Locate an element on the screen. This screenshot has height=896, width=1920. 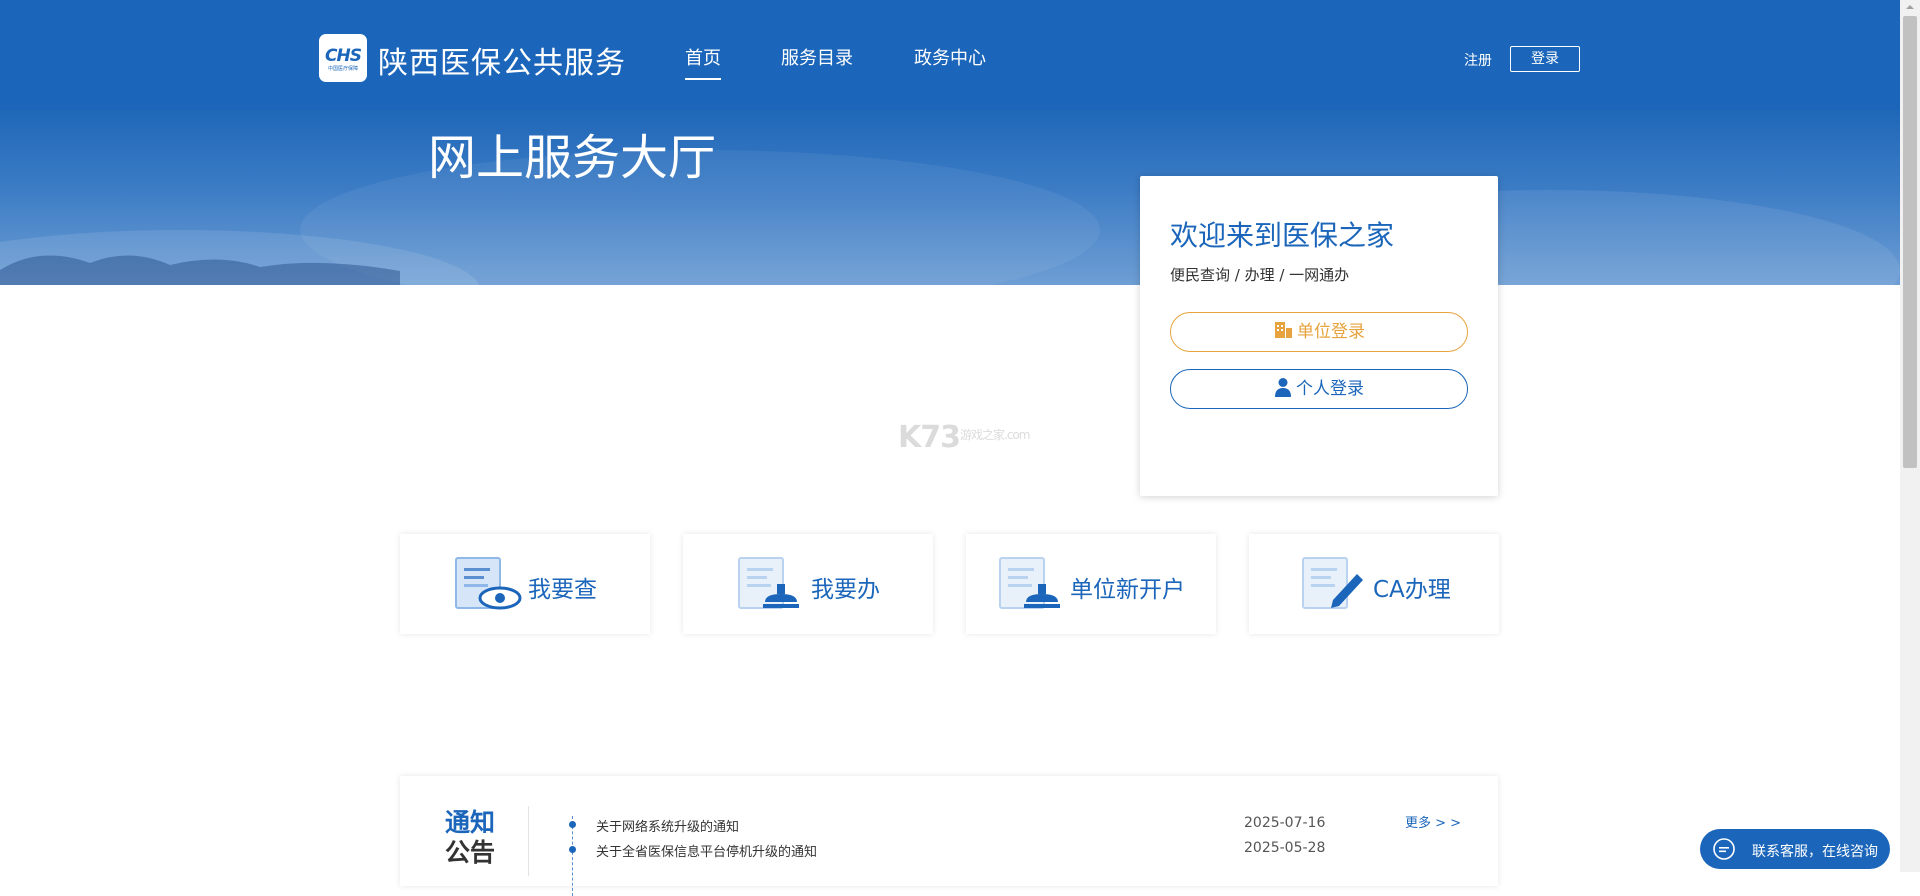
service-tile-label: 我要查 is located at coordinates (562, 590).